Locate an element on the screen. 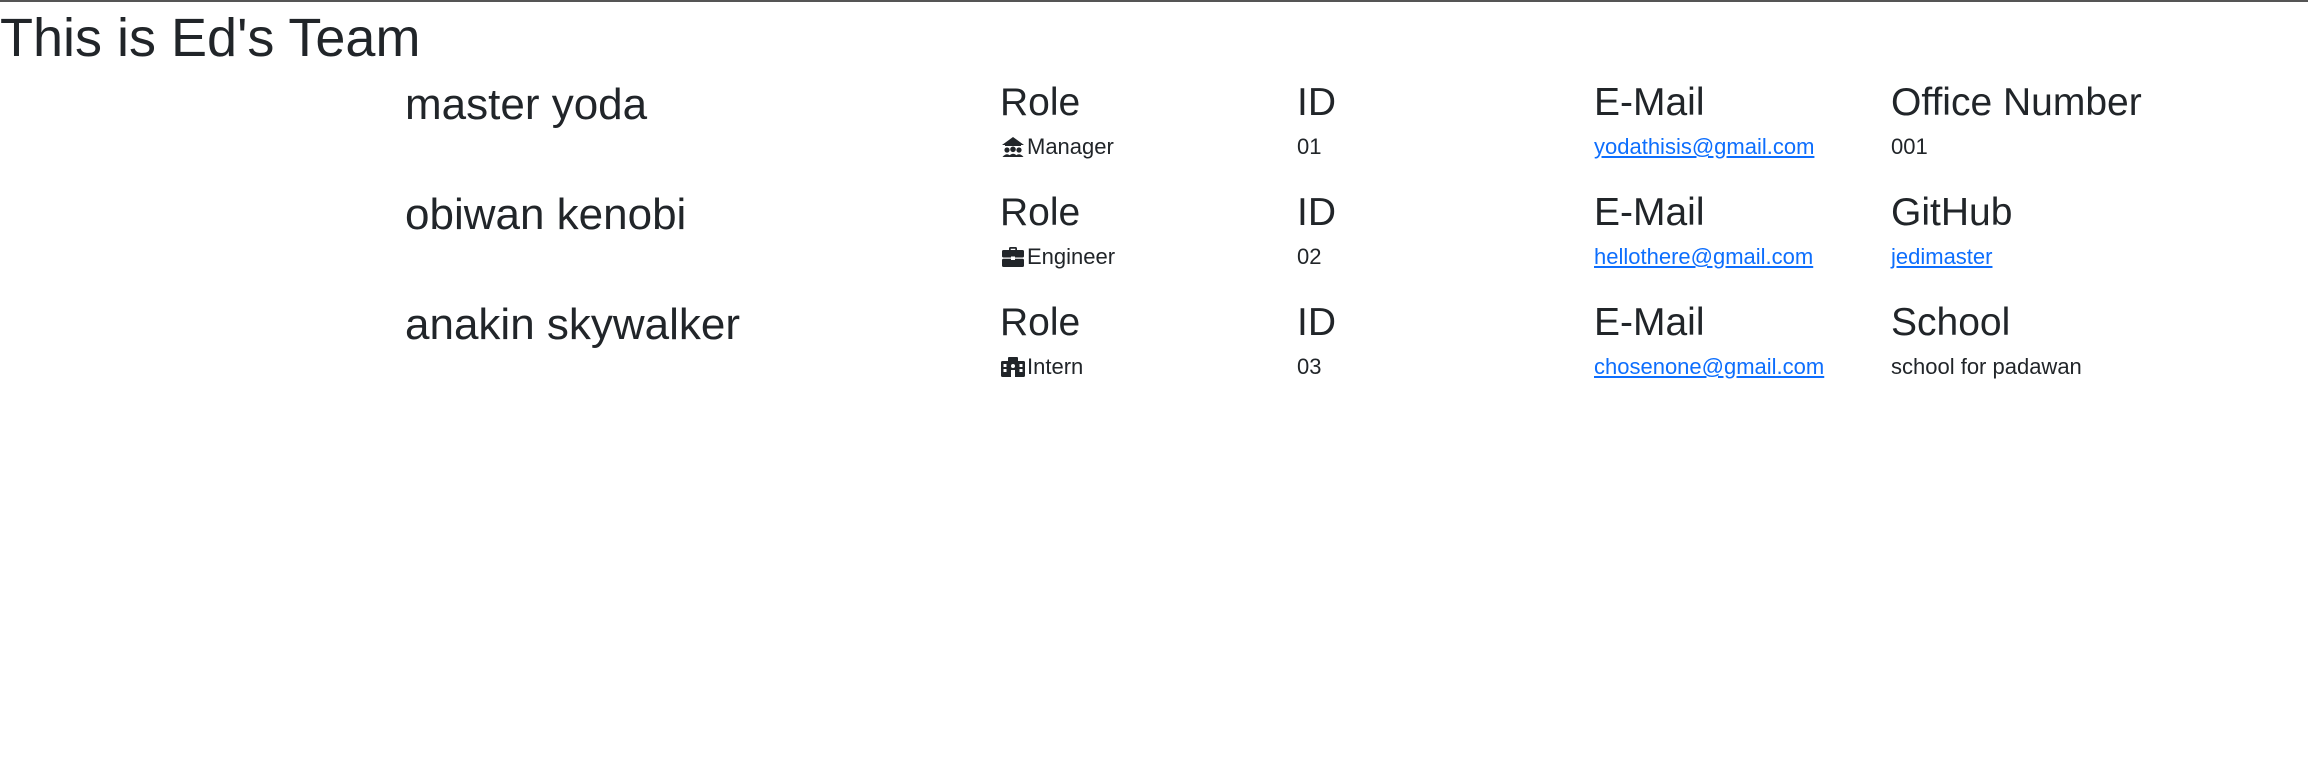 This screenshot has width=2308, height=781. role-text: Engineer is located at coordinates (1071, 256).